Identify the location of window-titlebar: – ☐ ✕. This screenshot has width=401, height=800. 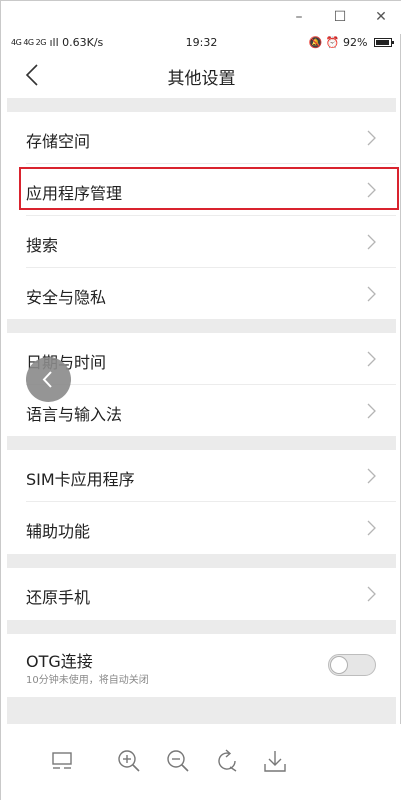
(201, 17).